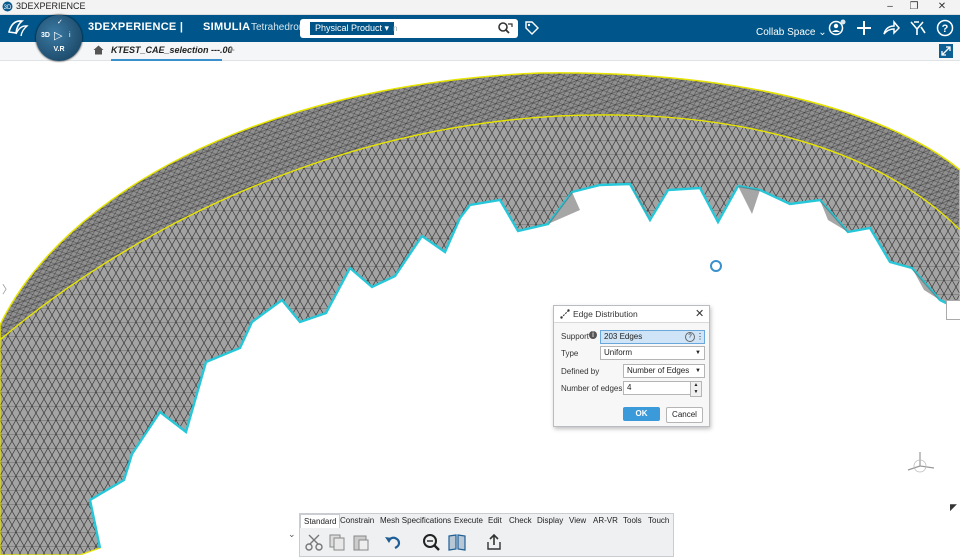 This screenshot has height=557, width=960. I want to click on support-field: 203 Edges? ⋮, so click(652, 337).